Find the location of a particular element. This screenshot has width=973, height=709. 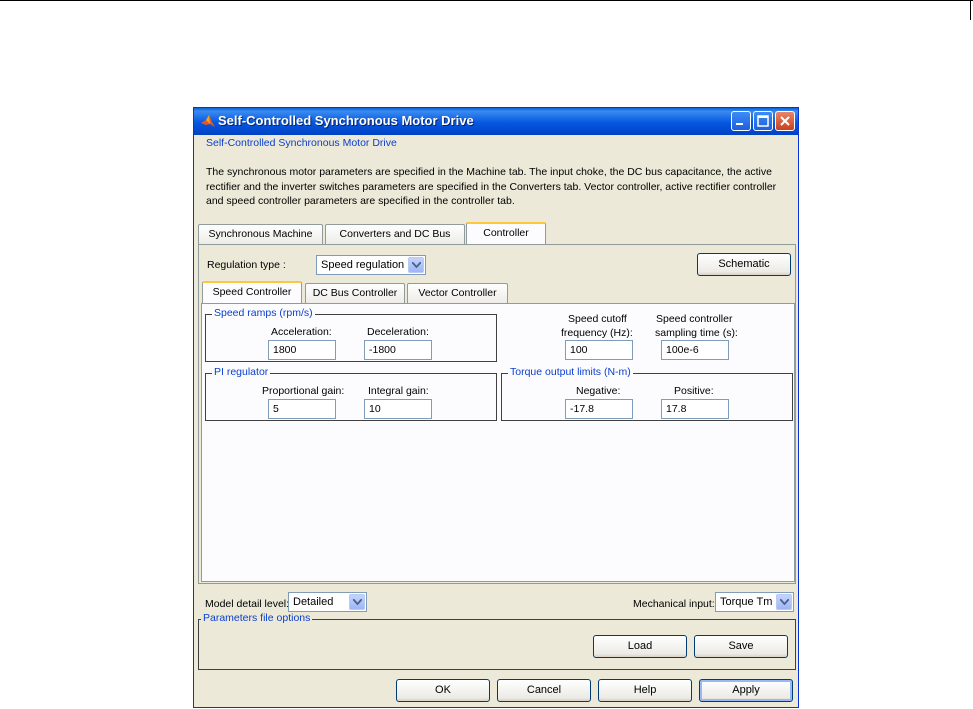

load-button: Load is located at coordinates (640, 646).